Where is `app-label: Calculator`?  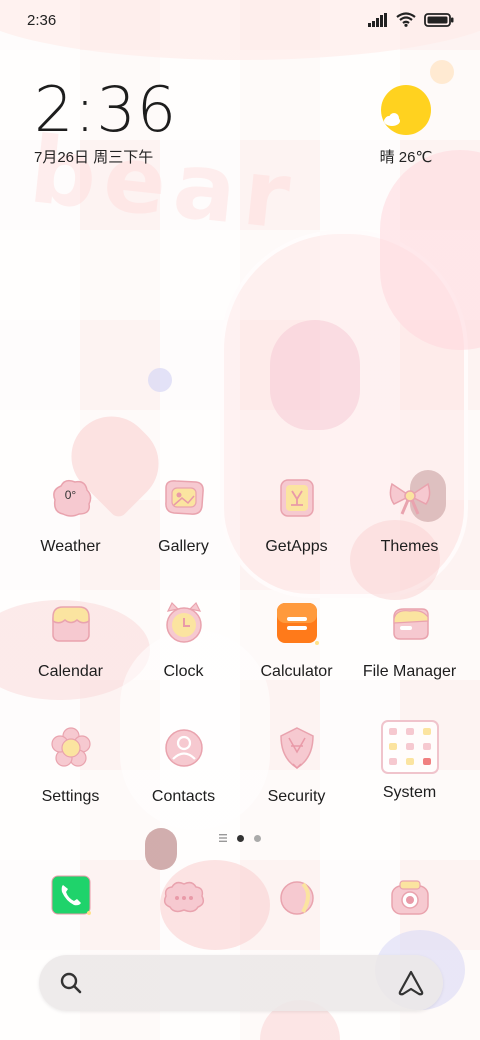
app-label: Calculator is located at coordinates (296, 671).